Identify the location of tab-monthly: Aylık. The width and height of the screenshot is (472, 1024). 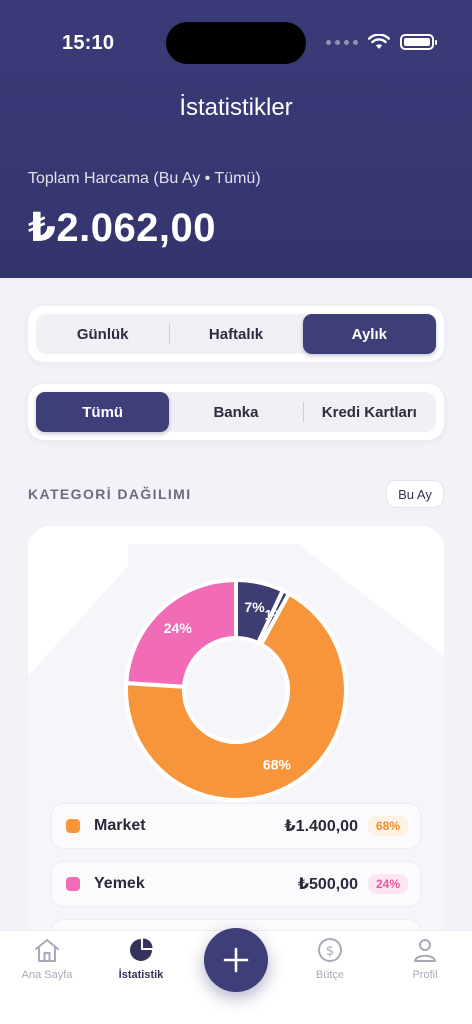
(369, 334).